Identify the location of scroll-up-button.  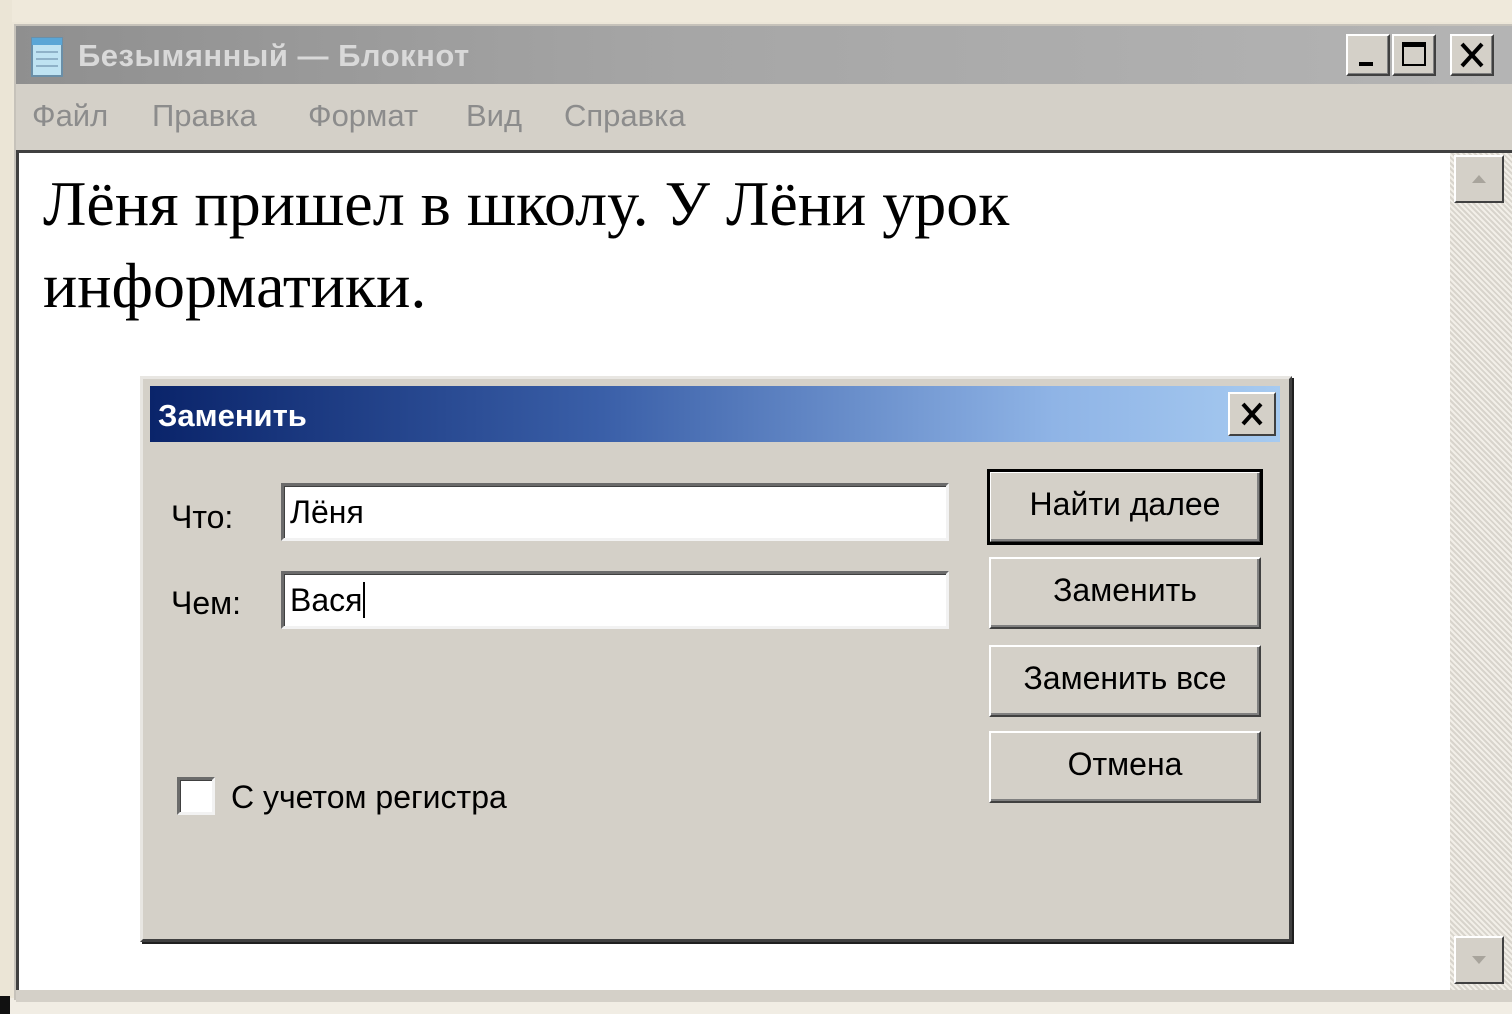
(1479, 179).